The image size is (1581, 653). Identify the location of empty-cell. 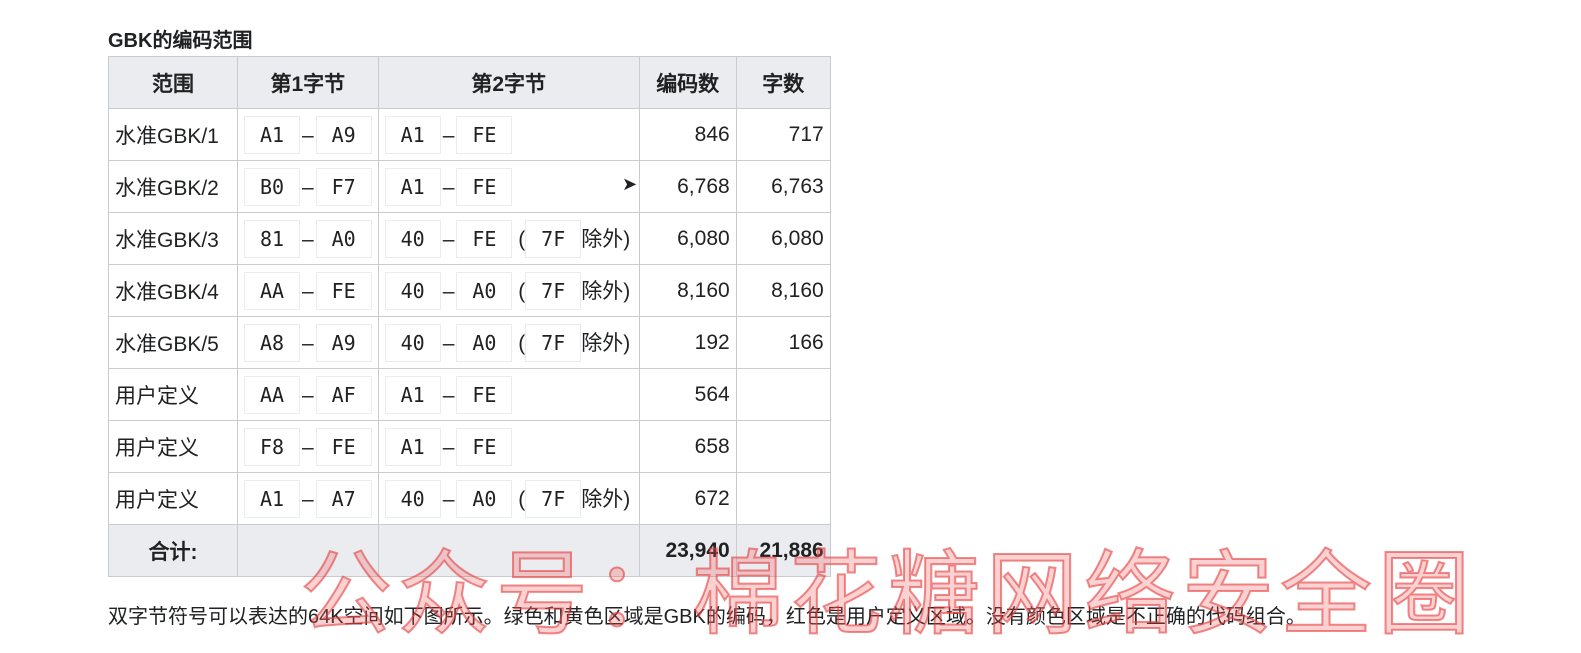
(508, 550).